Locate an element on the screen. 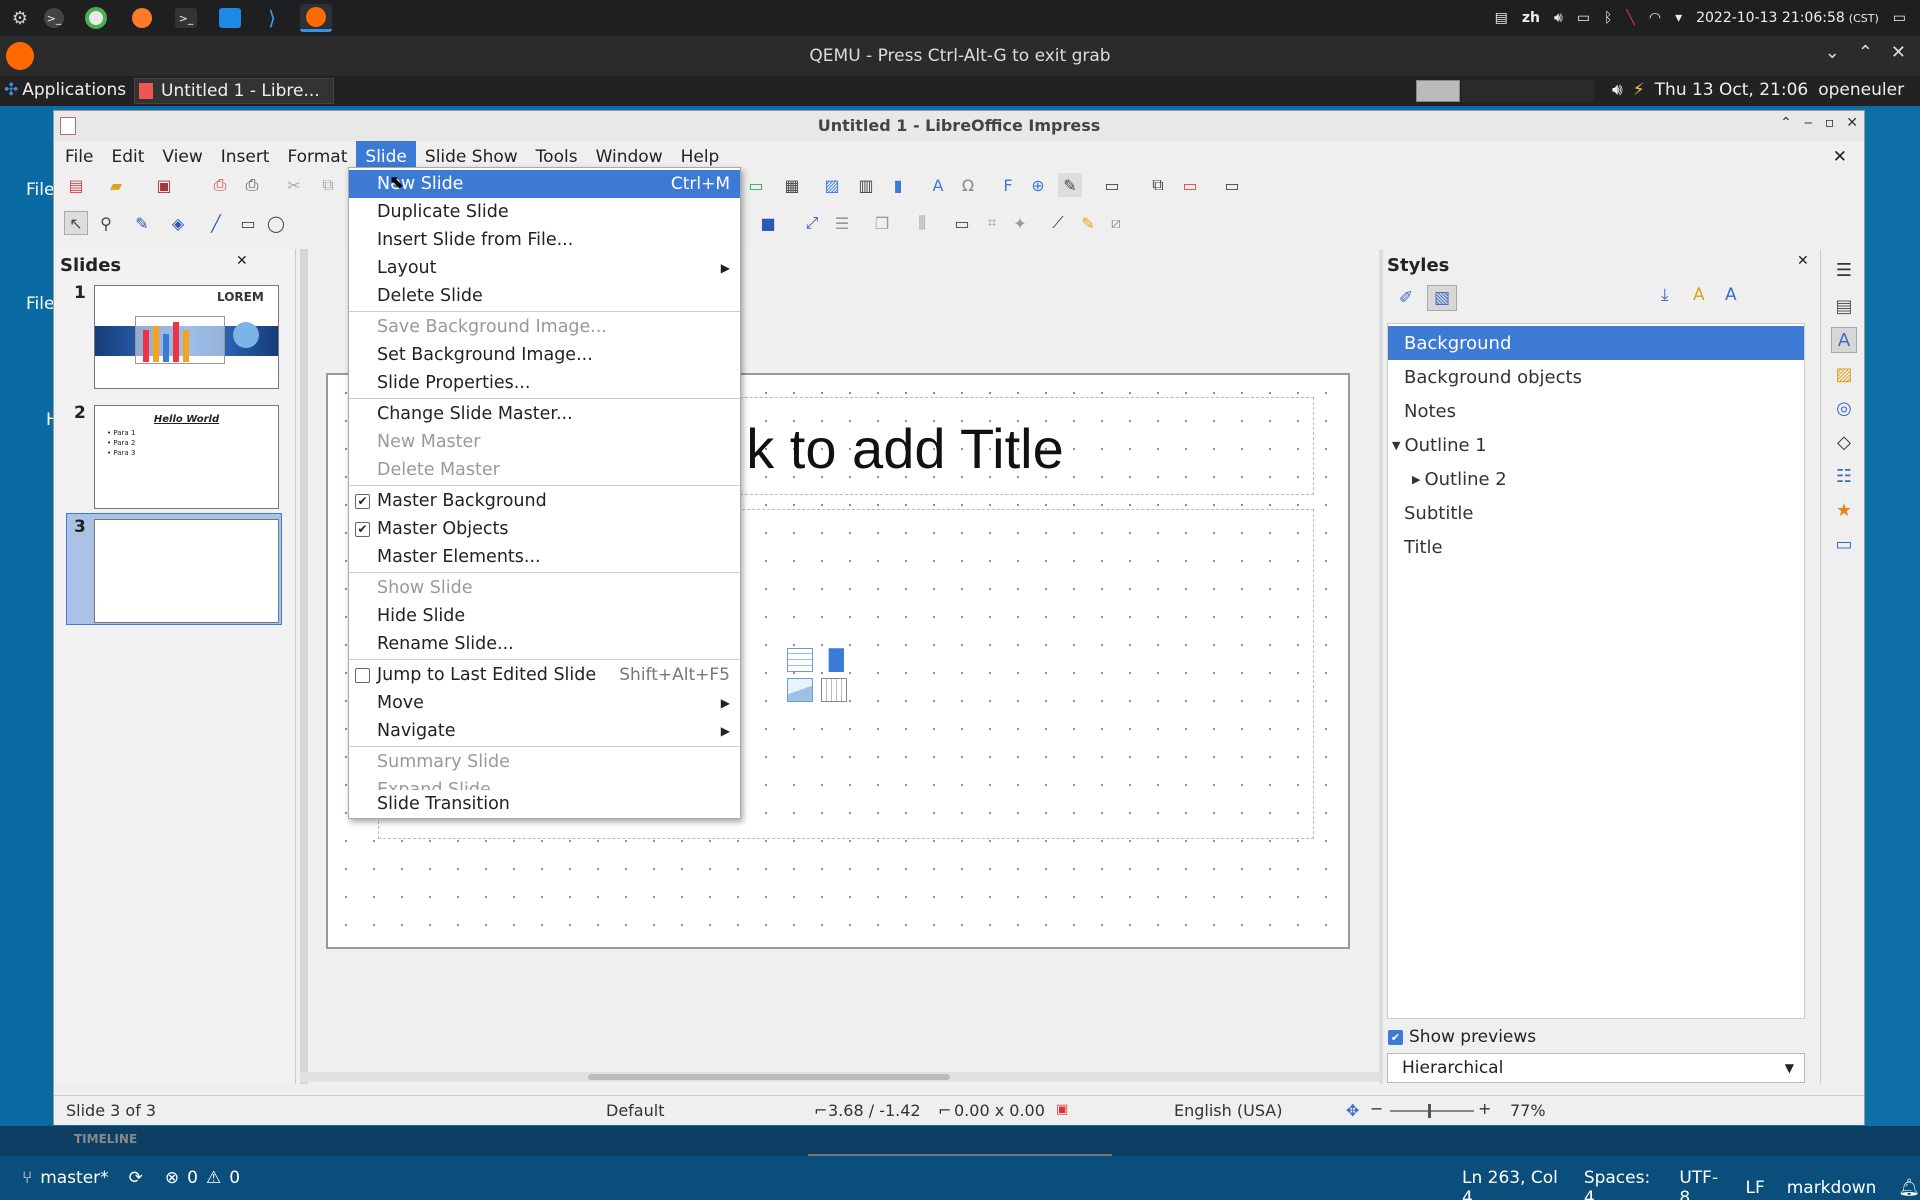 This screenshot has width=1920, height=1200. menu-format: Format is located at coordinates (317, 157).